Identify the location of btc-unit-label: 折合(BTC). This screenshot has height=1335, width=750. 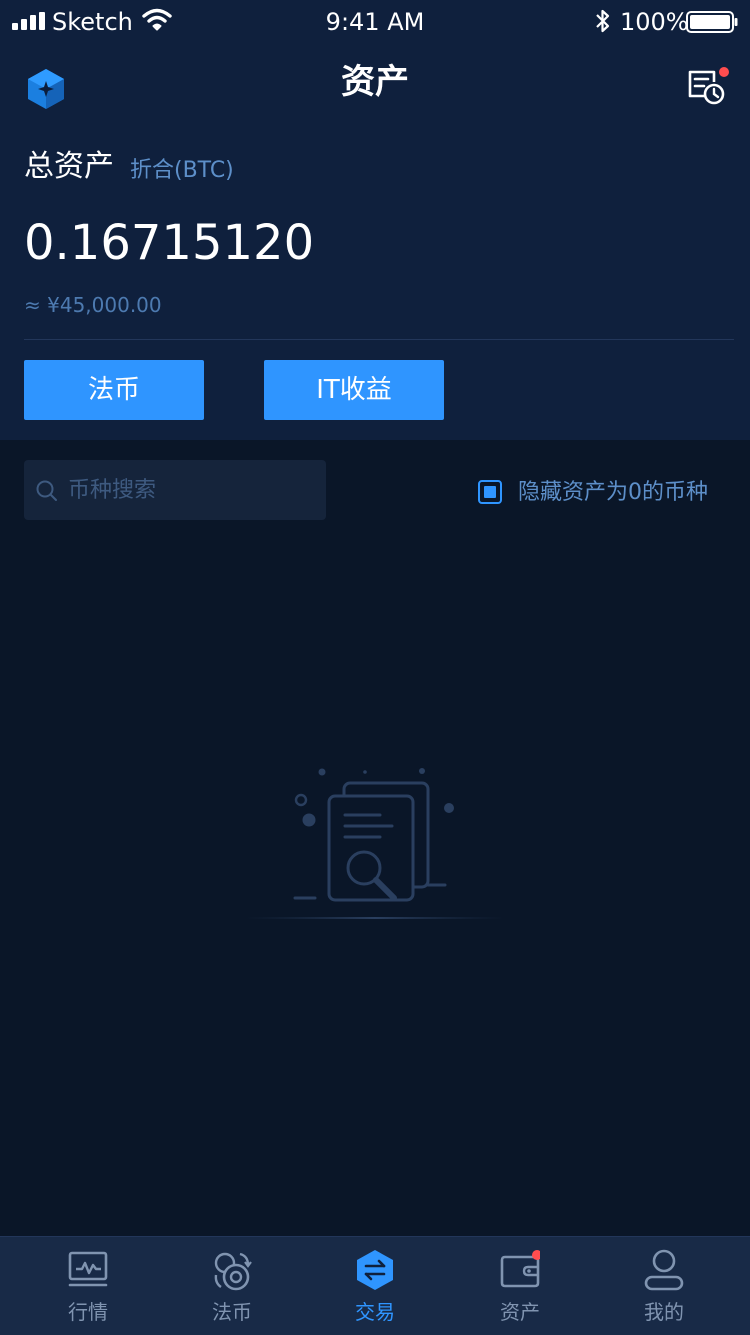
(182, 170).